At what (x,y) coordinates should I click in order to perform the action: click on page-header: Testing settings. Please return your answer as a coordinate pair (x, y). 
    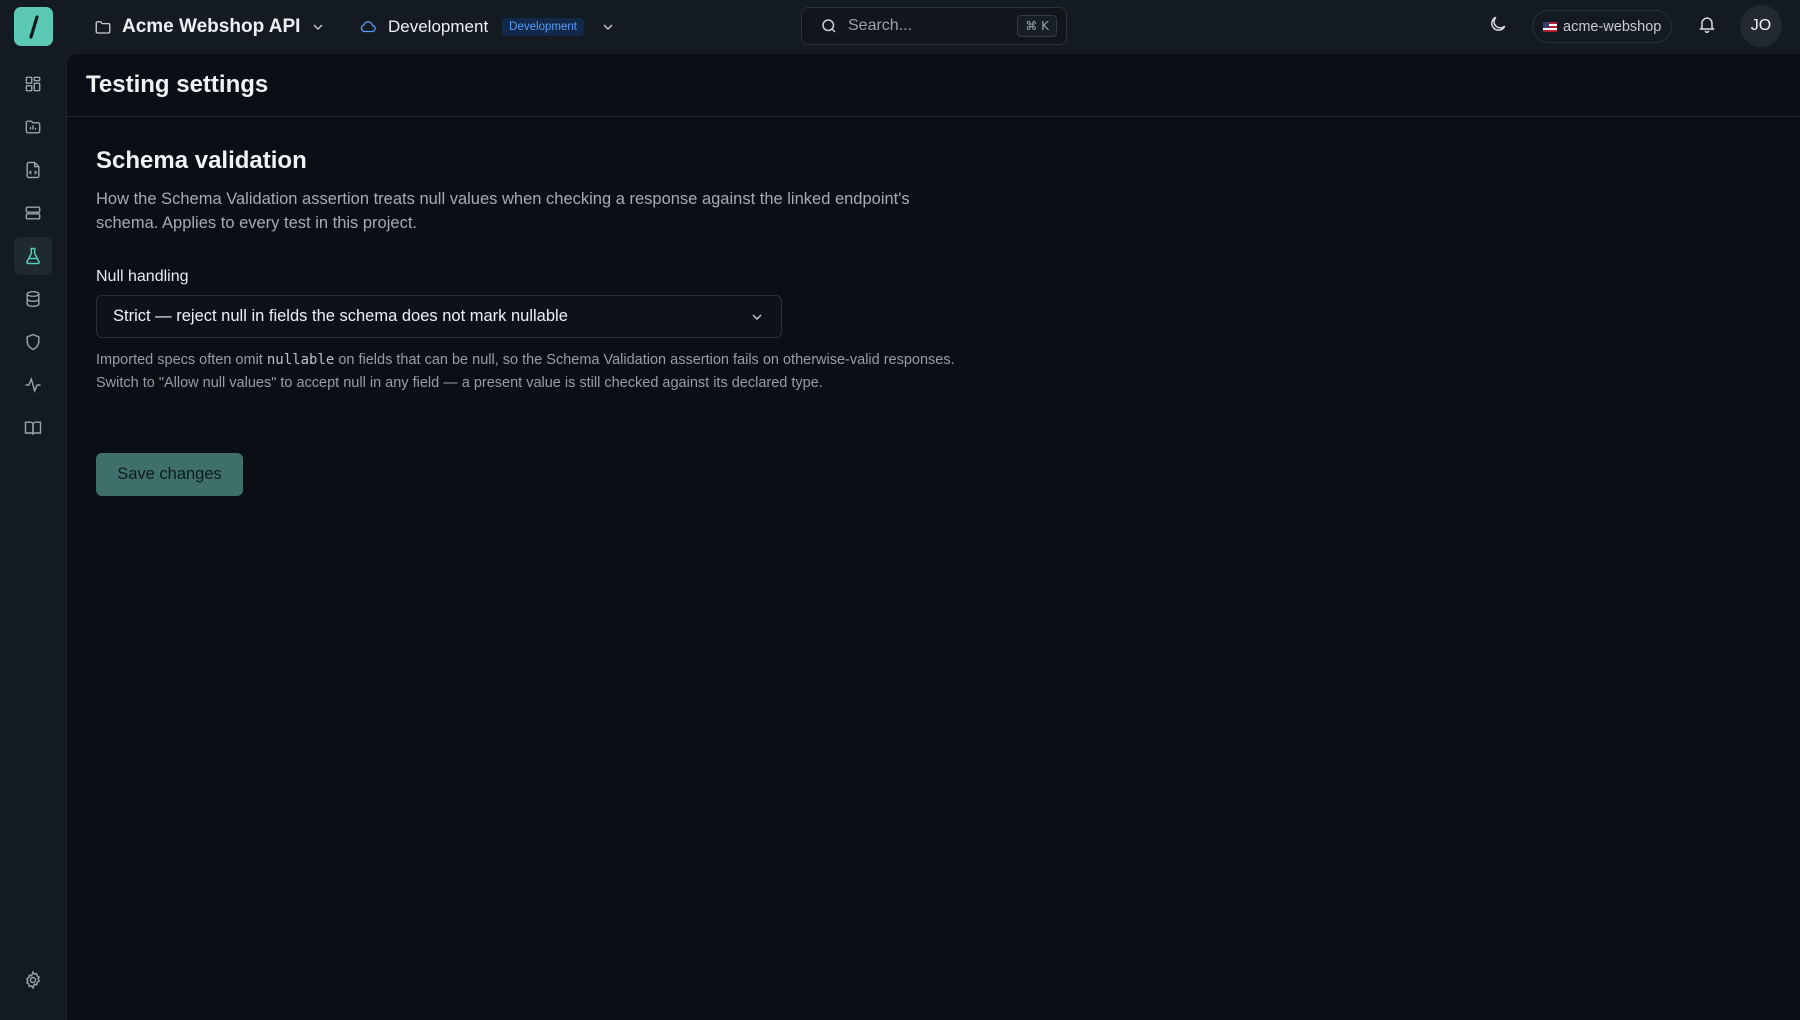
    Looking at the image, I should click on (933, 85).